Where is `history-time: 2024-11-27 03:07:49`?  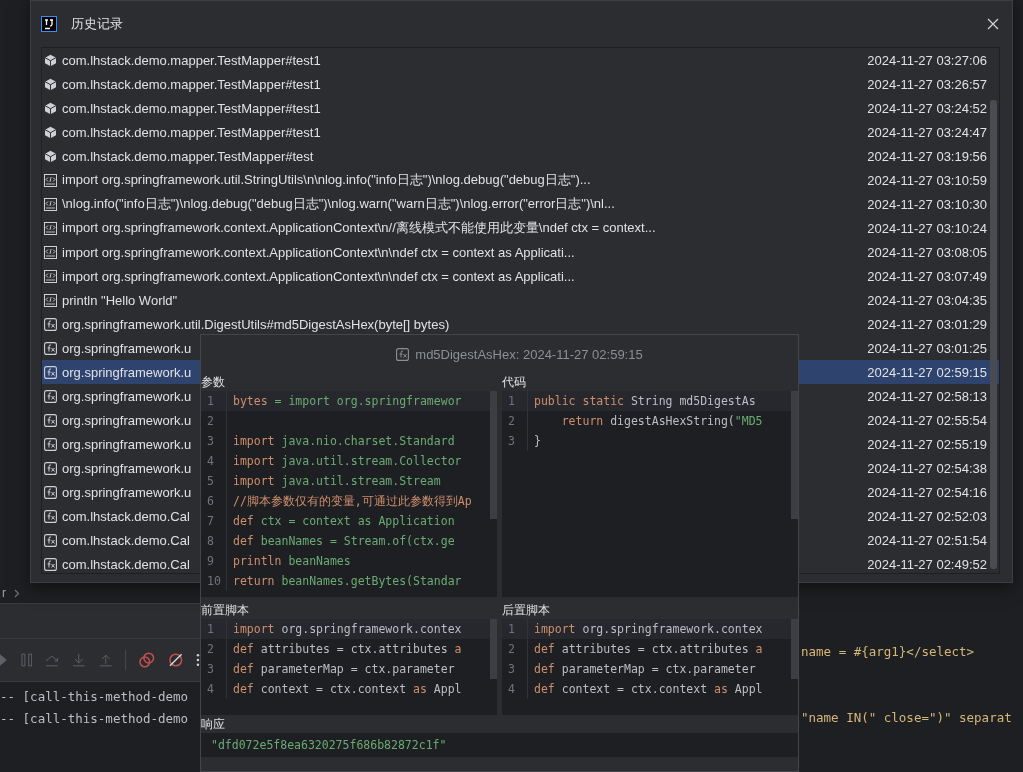 history-time: 2024-11-27 03:07:49 is located at coordinates (927, 276).